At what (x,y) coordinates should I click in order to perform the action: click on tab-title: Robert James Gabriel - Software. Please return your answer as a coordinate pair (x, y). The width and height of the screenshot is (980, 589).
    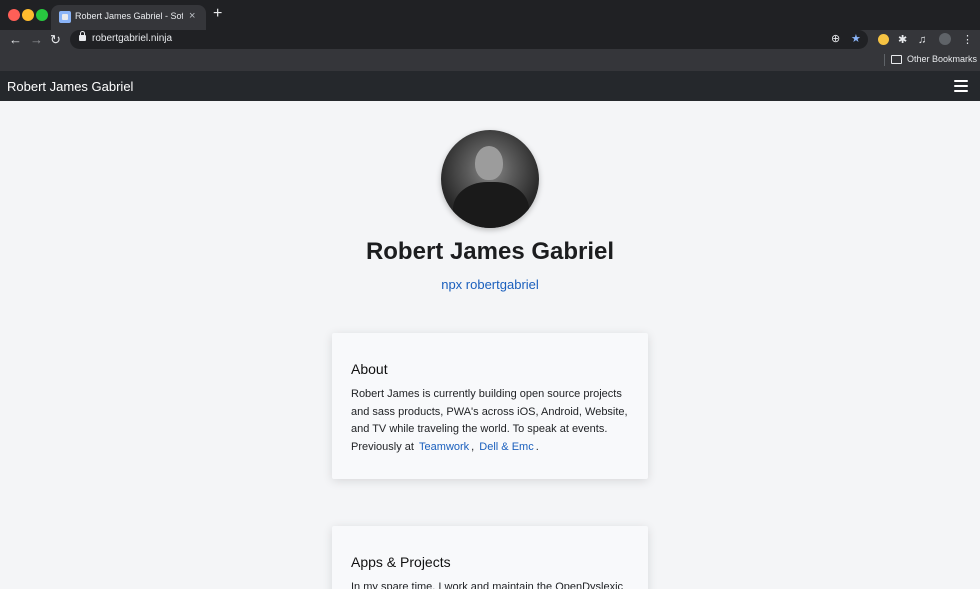
    Looking at the image, I should click on (129, 16).